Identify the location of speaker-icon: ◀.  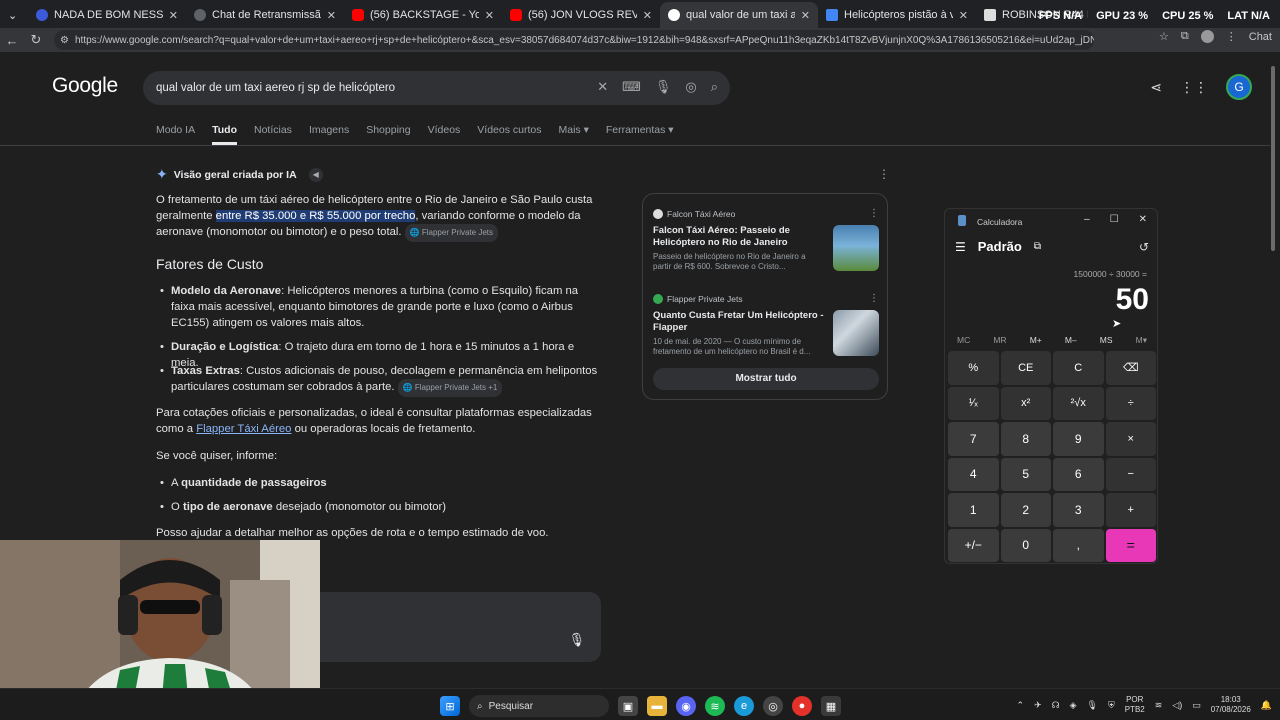
(315, 174).